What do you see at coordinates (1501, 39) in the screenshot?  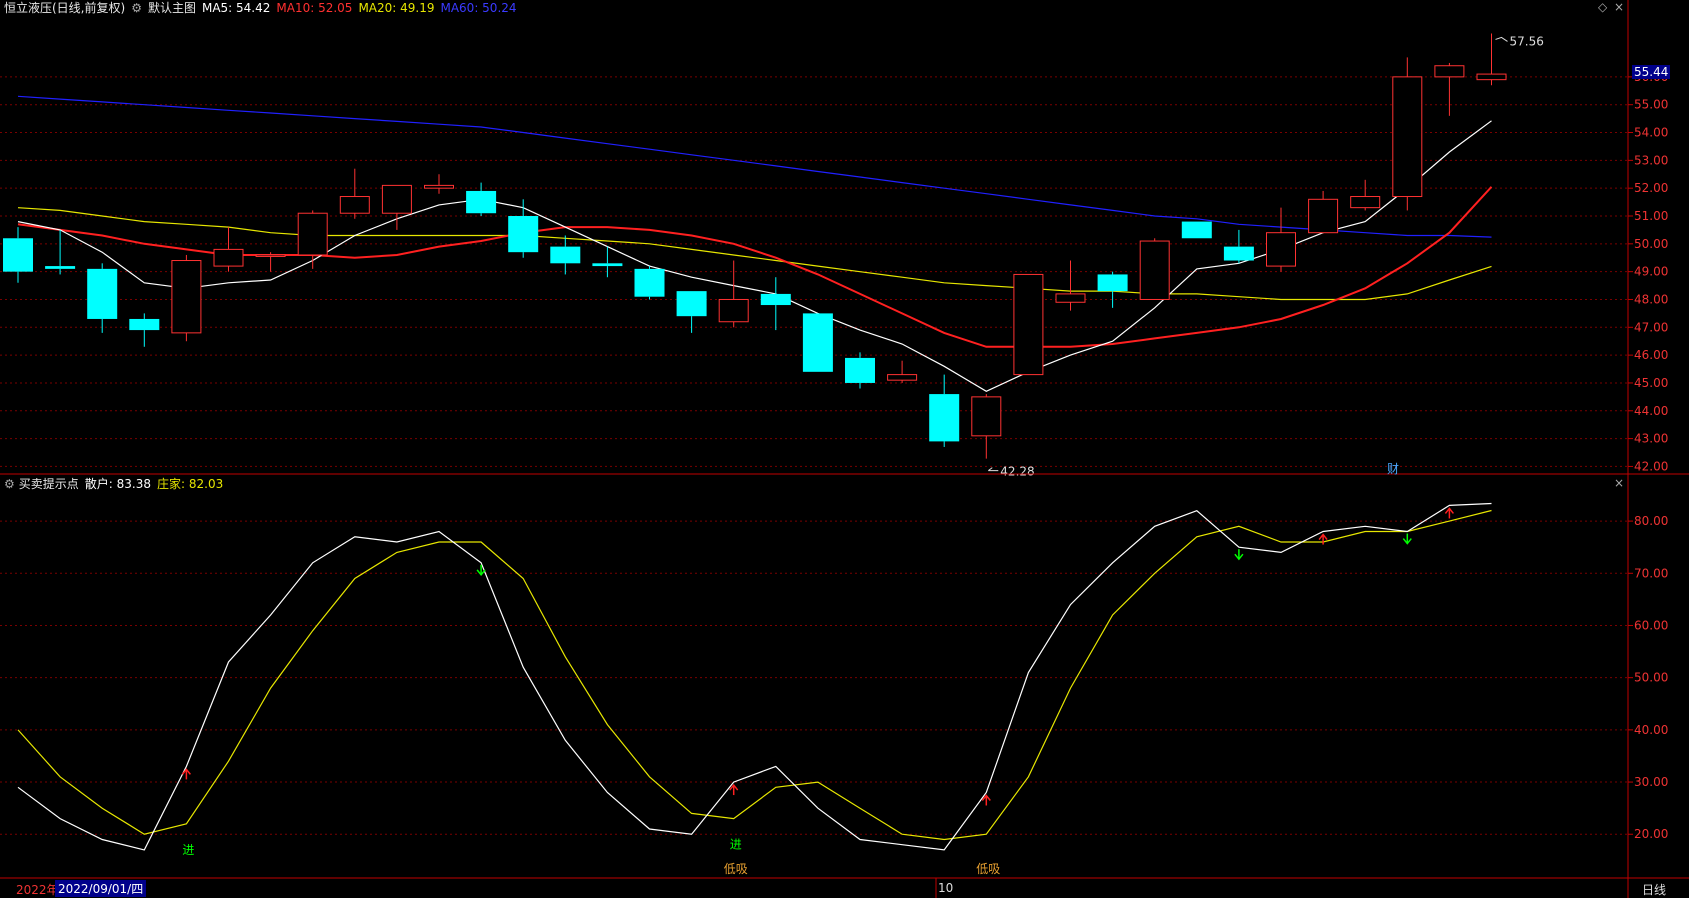 I see `high-pointer` at bounding box center [1501, 39].